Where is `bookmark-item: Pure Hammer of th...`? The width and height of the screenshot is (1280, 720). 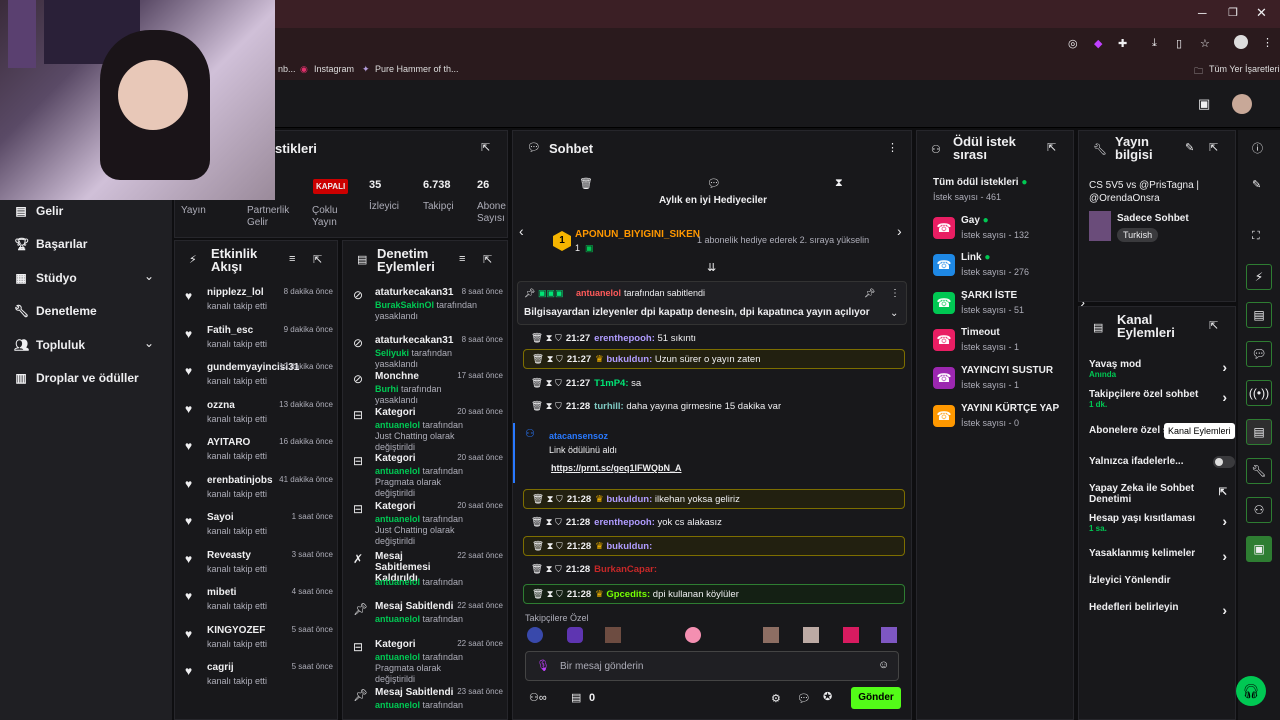 bookmark-item: Pure Hammer of th... is located at coordinates (417, 69).